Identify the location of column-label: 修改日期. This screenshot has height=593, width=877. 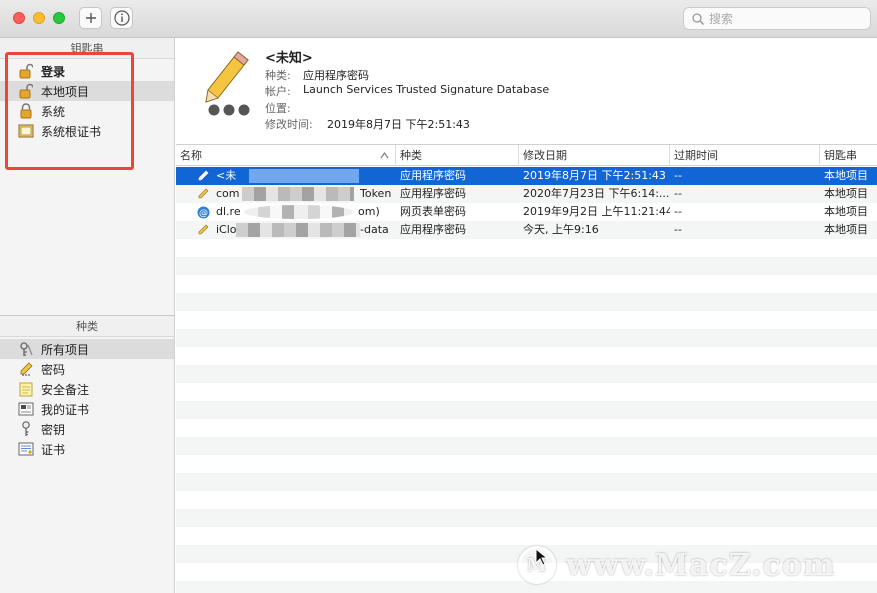
(545, 155).